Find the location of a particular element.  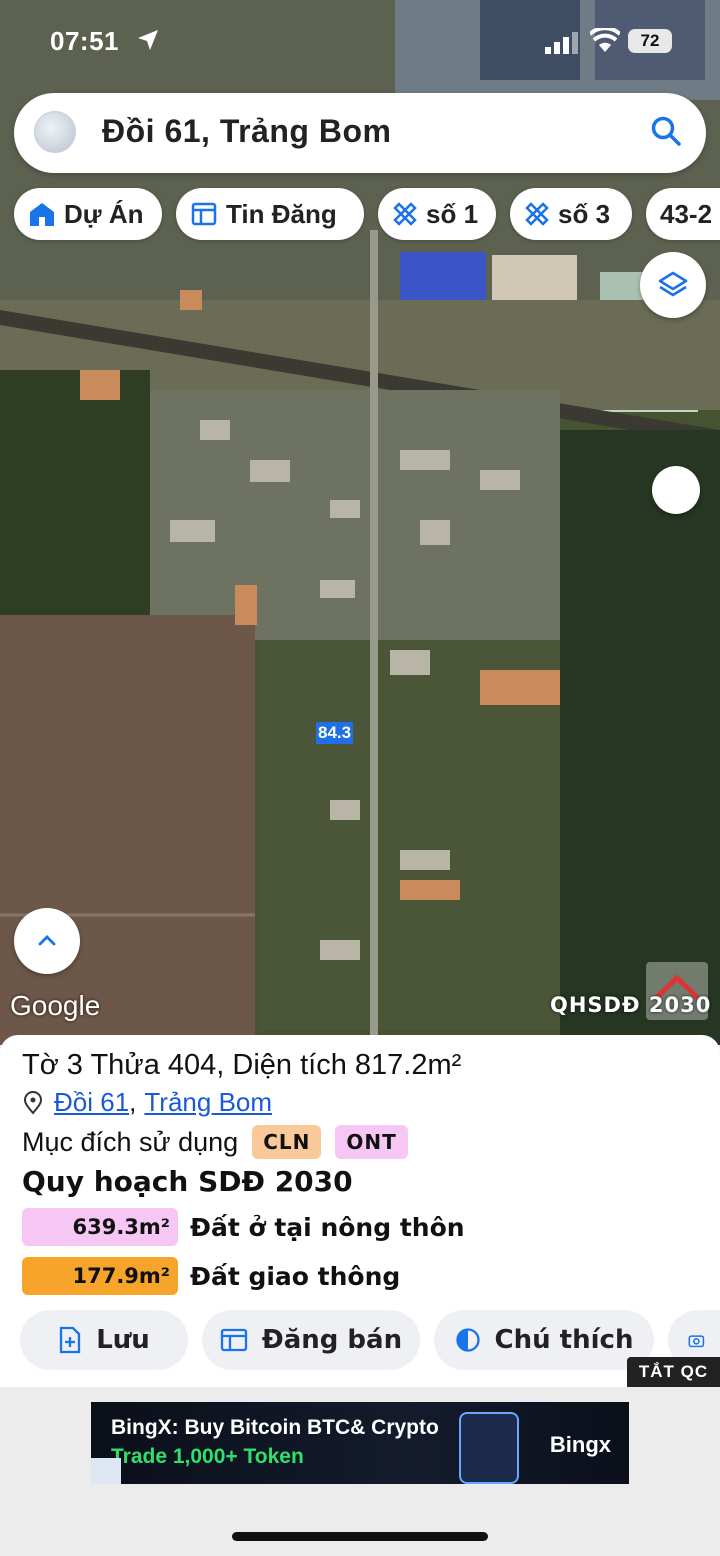

plan-item-residential: 639.3m² Đất ở tại nông thôn is located at coordinates (243, 1227).